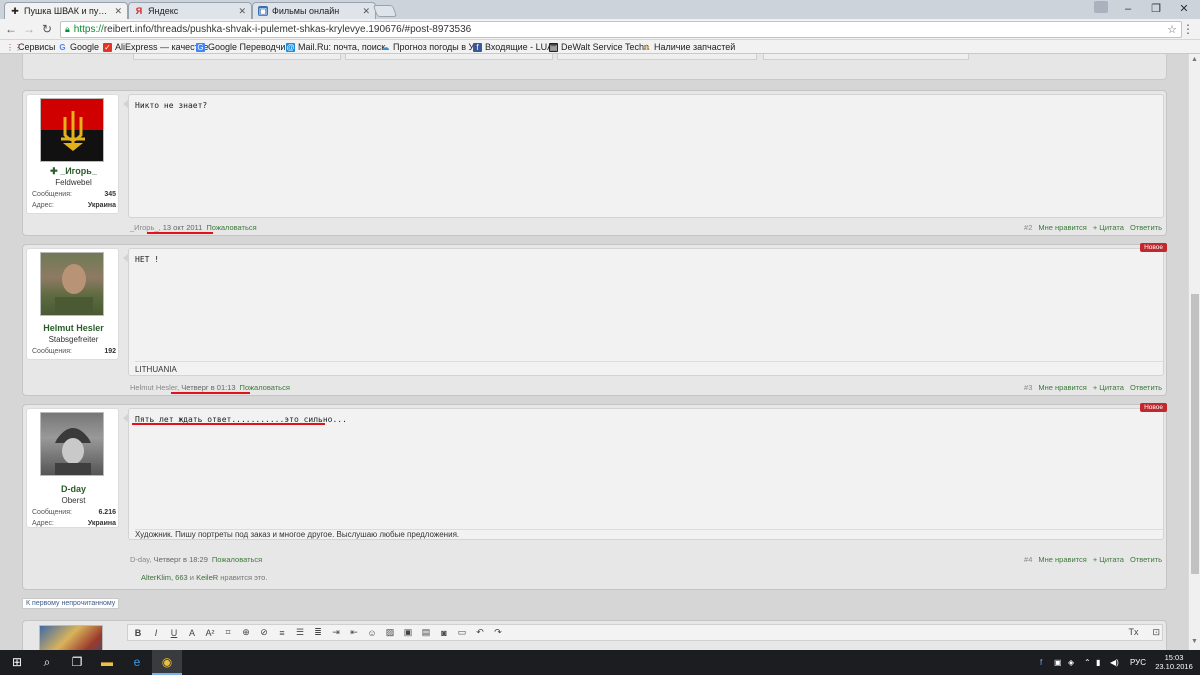  What do you see at coordinates (1138, 662) in the screenshot?
I see `language-indicator: РУС` at bounding box center [1138, 662].